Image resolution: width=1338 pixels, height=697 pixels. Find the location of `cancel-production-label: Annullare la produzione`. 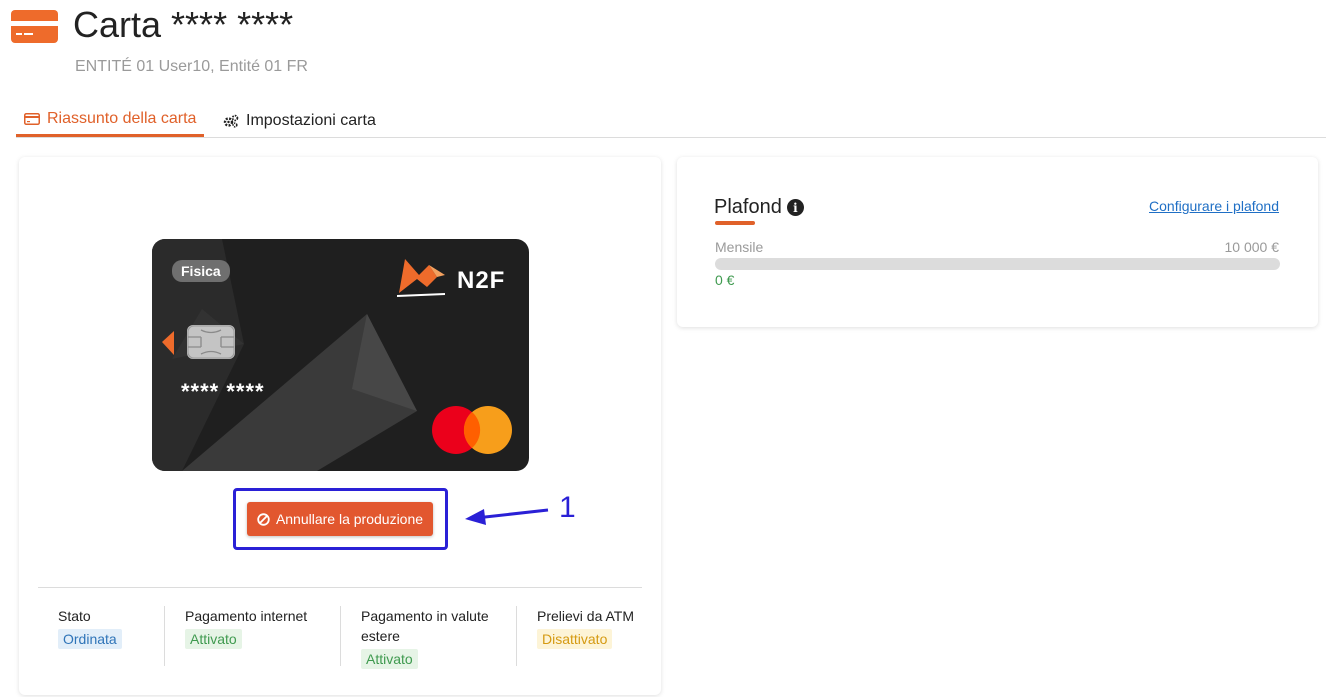

cancel-production-label: Annullare la produzione is located at coordinates (349, 519).